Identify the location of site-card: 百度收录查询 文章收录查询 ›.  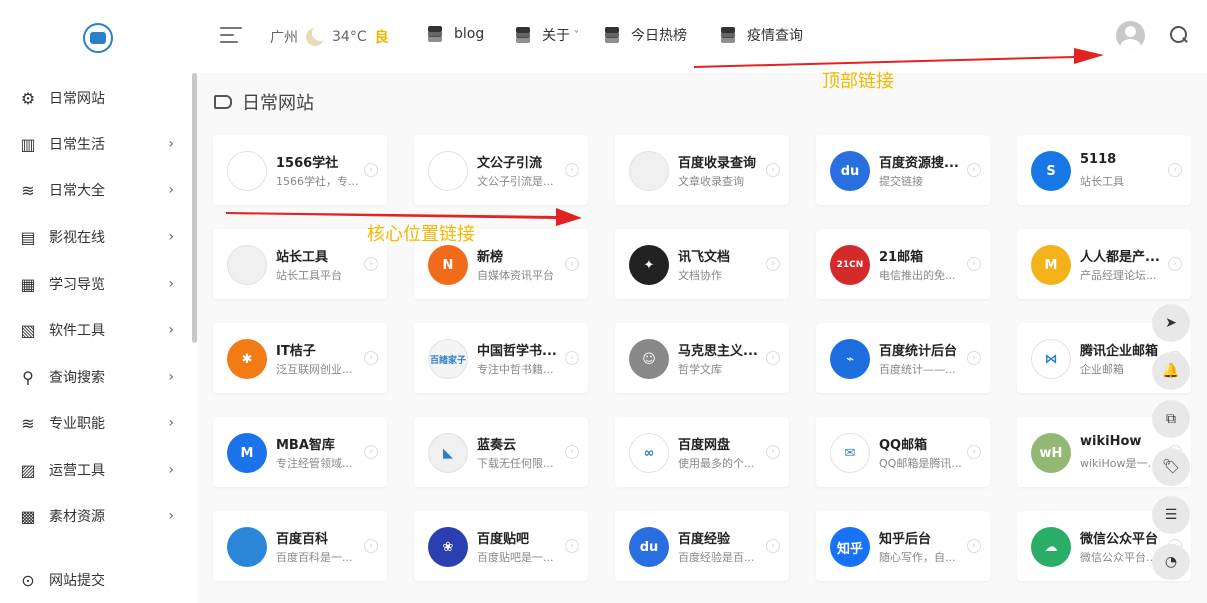
(702, 170).